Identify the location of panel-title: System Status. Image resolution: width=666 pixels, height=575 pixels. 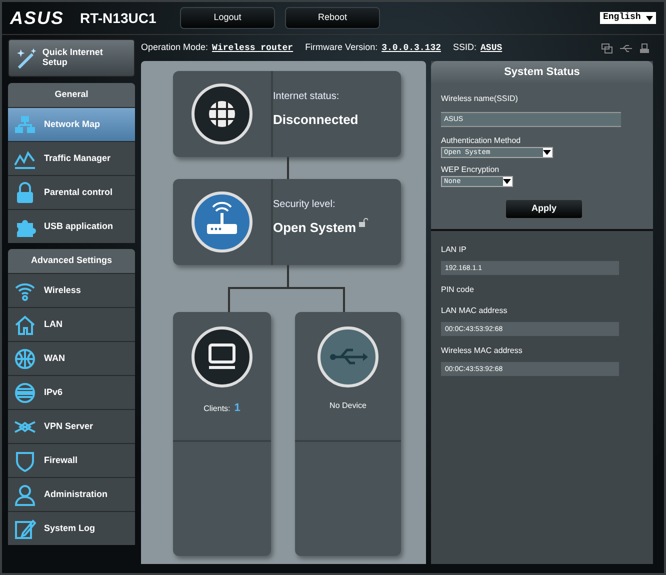
(542, 72).